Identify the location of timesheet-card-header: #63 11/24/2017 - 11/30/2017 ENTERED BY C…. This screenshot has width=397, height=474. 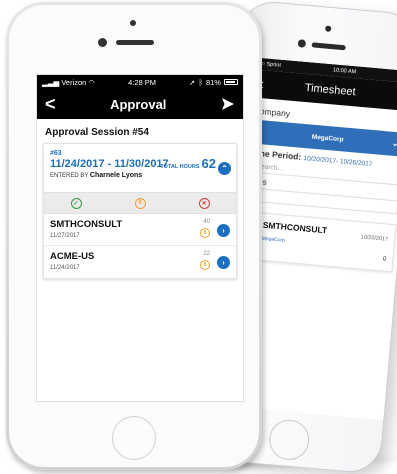
(140, 168).